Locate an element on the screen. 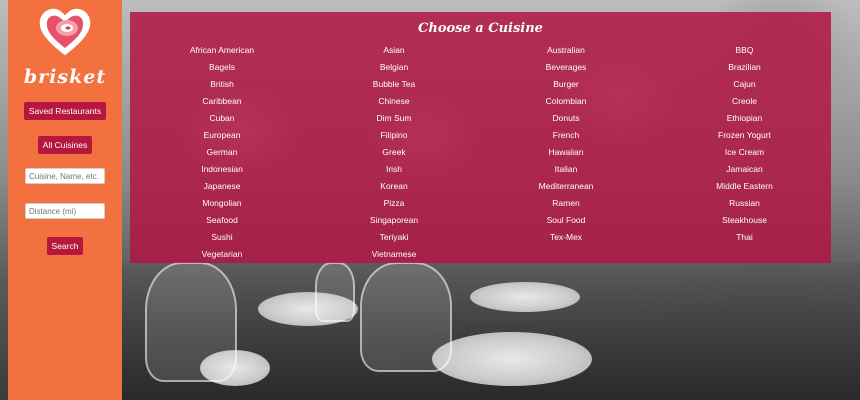 This screenshot has height=400, width=860. cuisine-link: Asian is located at coordinates (394, 50).